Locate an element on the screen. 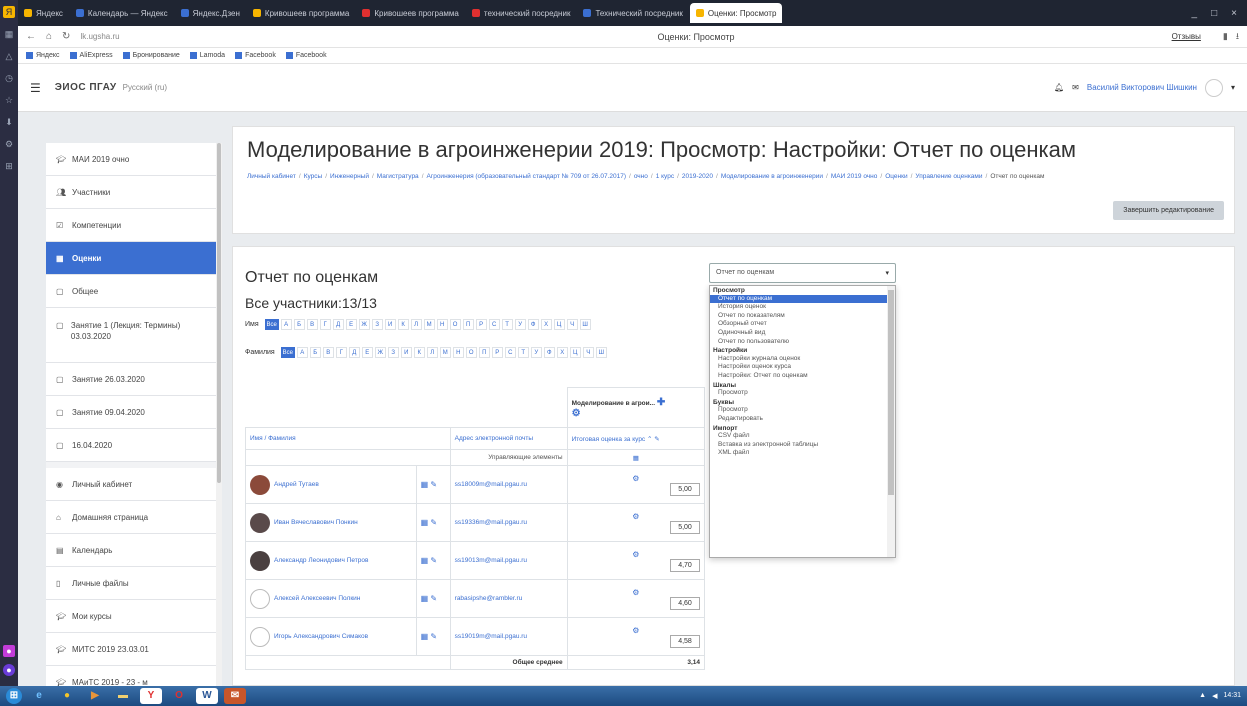 Image resolution: width=1247 pixels, height=706 pixels. site-brand: ЭИОС ПГАУ is located at coordinates (86, 87).